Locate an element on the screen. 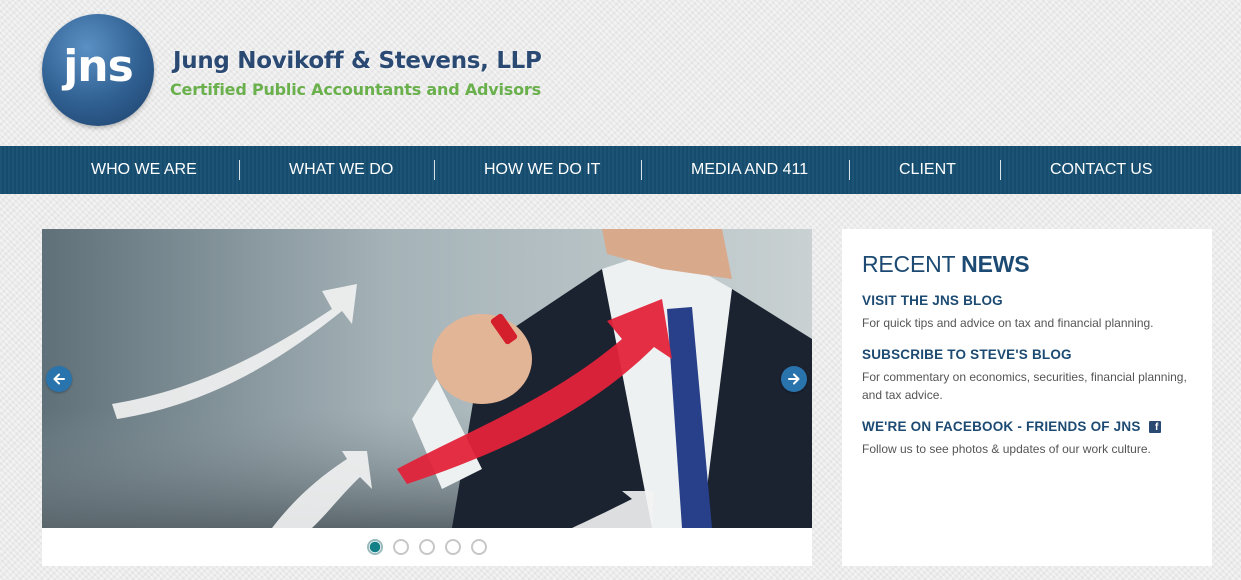 The height and width of the screenshot is (580, 1241). arrow-left-icon is located at coordinates (59, 379).